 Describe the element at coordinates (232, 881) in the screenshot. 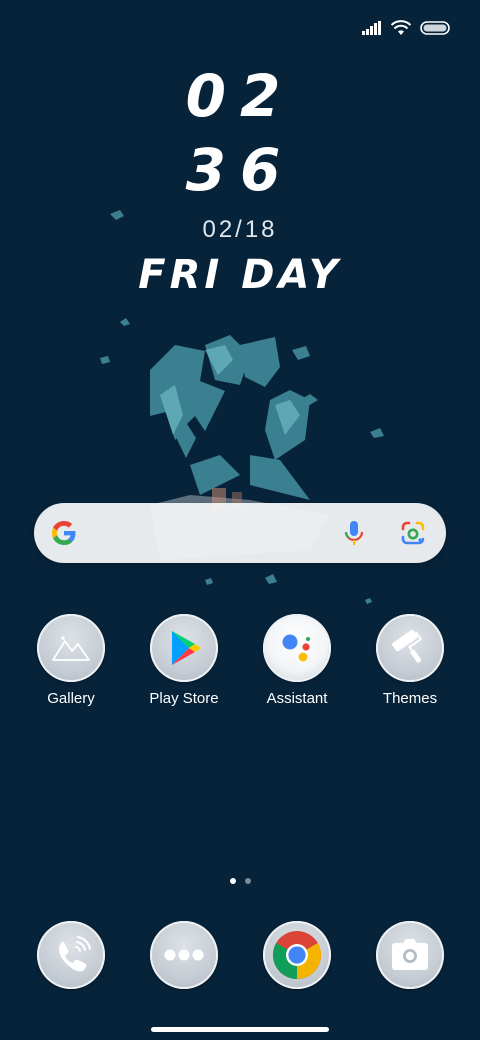

I see `page-dot-active` at that location.